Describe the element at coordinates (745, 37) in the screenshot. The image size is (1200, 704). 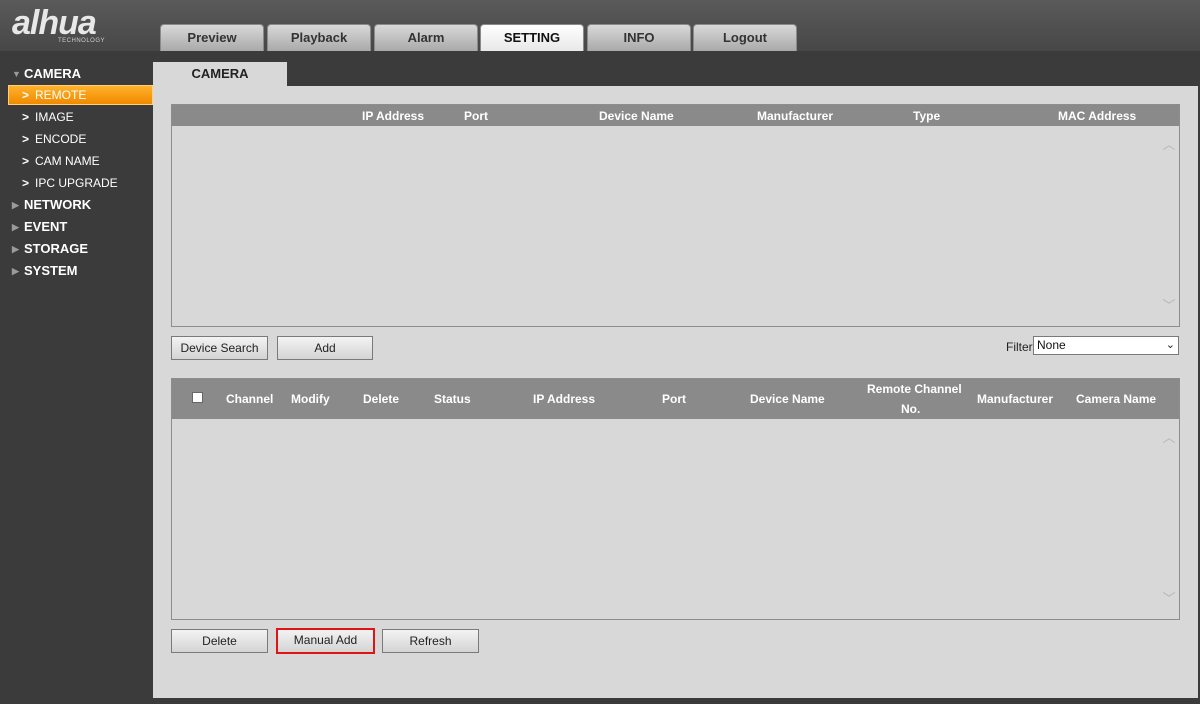
I see `tab-logout: Logout` at that location.